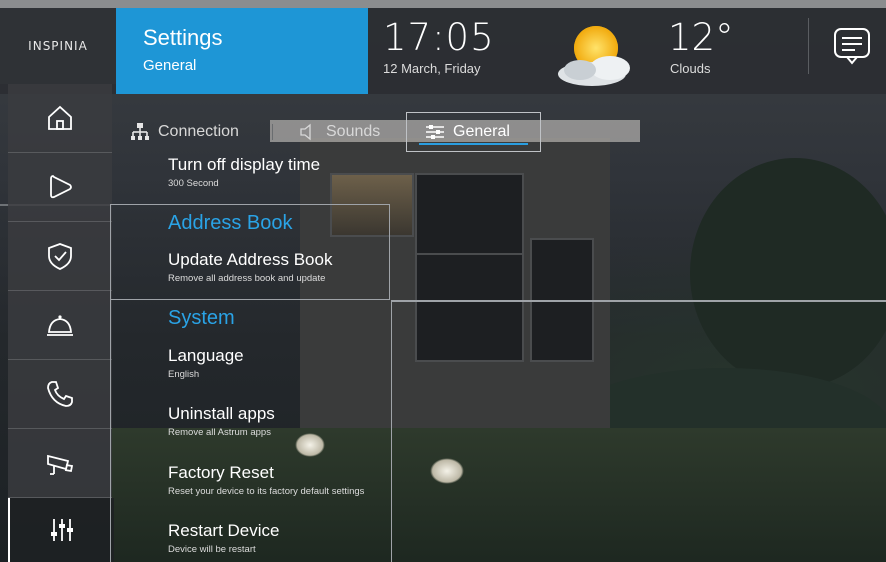  I want to click on service-bell-icon, so click(60, 325).